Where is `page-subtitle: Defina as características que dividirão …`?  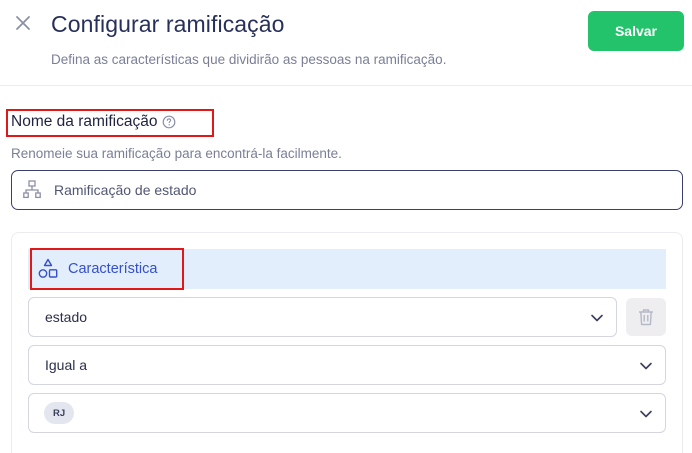
page-subtitle: Defina as características que dividirão … is located at coordinates (249, 59).